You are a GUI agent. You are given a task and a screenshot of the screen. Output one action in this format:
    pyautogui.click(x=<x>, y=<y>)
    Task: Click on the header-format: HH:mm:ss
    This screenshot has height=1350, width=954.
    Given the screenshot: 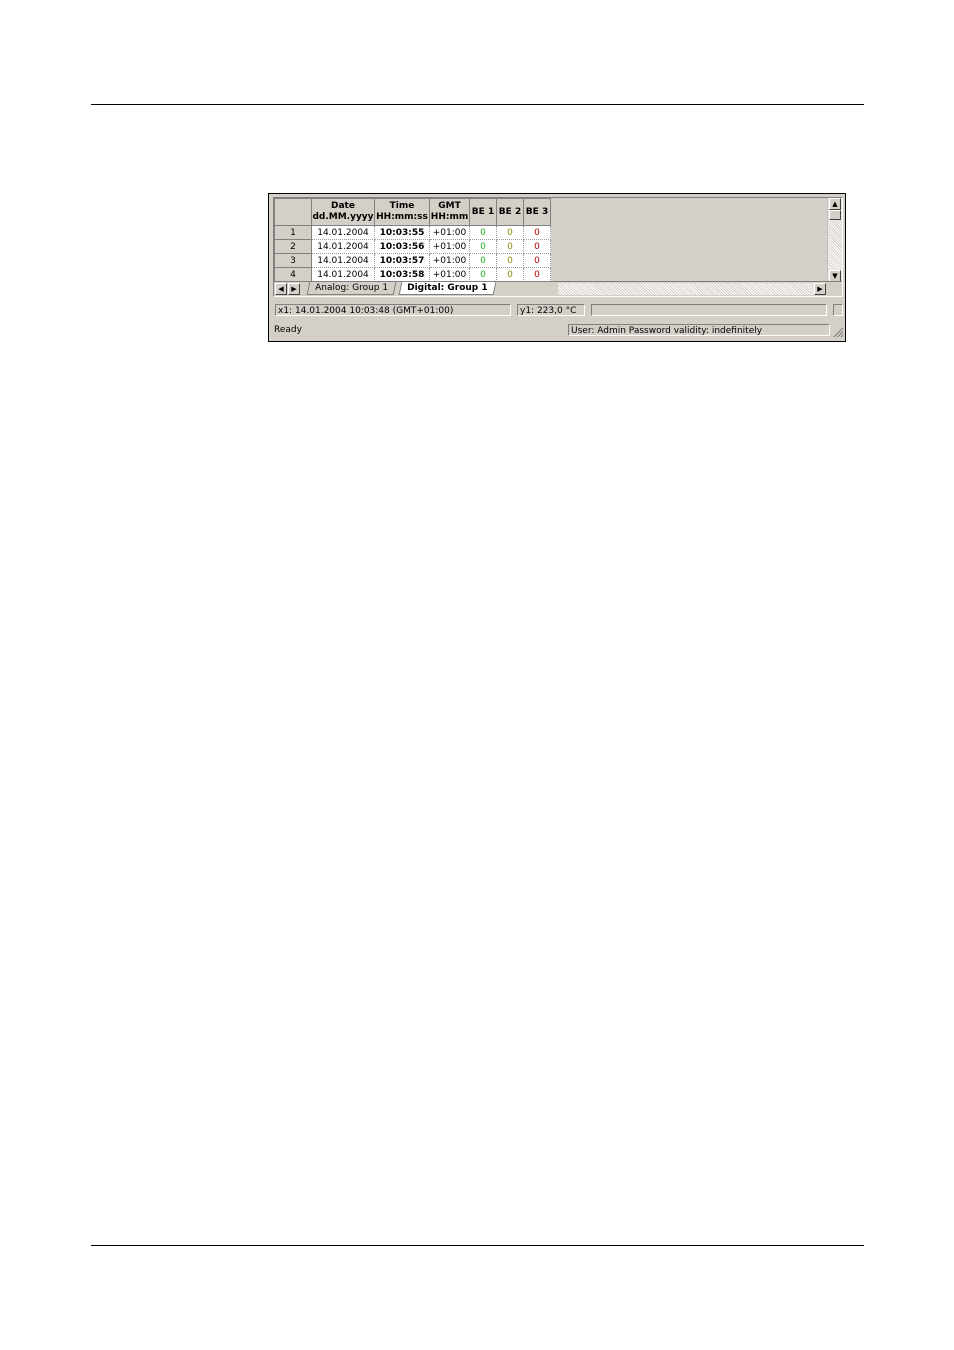 What is the action you would take?
    pyautogui.click(x=402, y=217)
    